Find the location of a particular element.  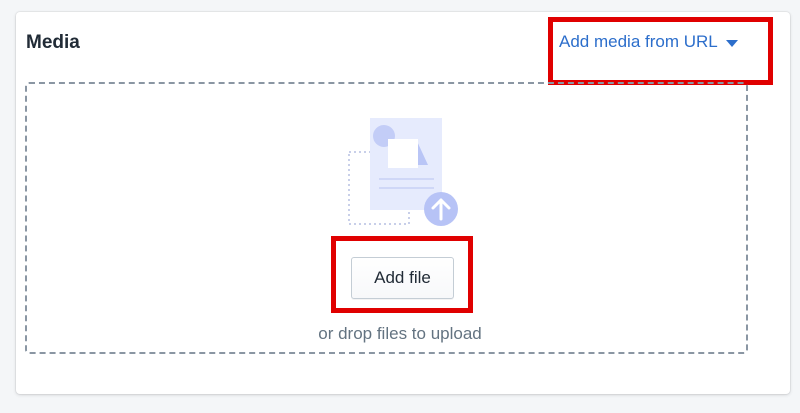

file-upload-icon is located at coordinates (403, 172).